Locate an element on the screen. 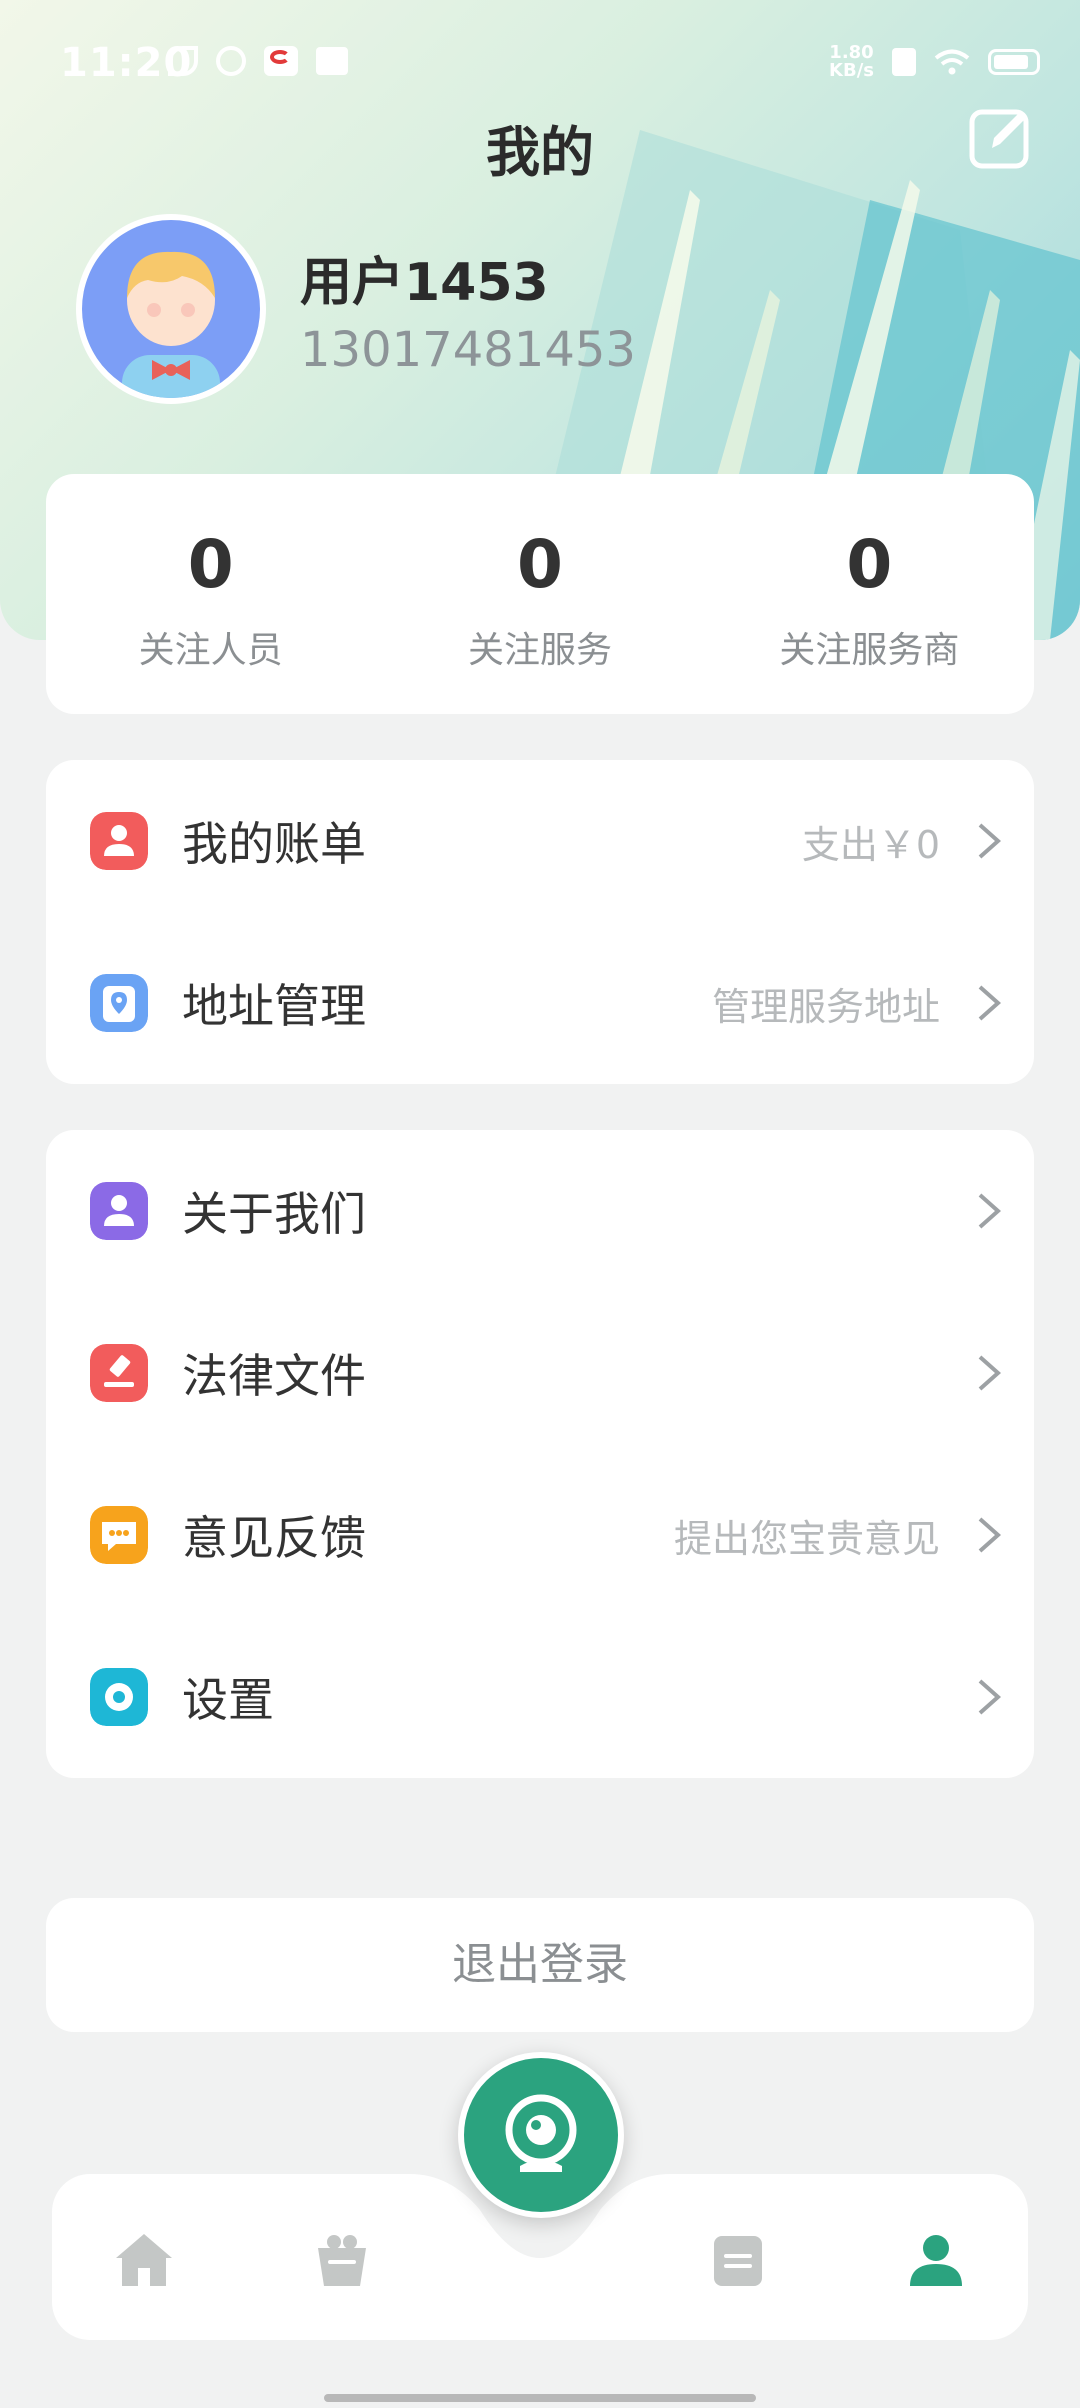 The width and height of the screenshot is (1080, 2408). camera-button is located at coordinates (541, 2135).